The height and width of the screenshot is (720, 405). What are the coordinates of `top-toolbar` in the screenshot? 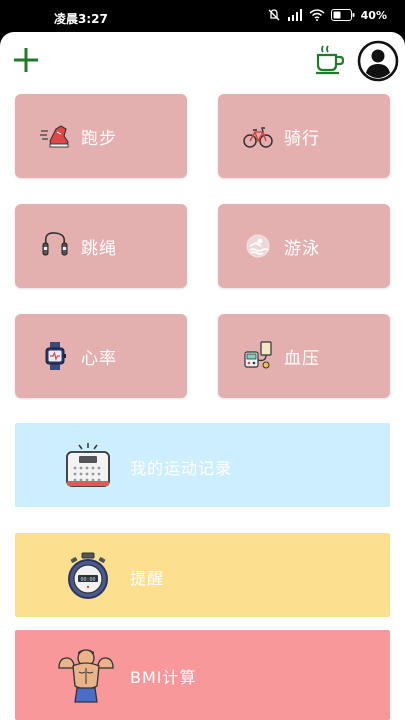 It's located at (202, 62).